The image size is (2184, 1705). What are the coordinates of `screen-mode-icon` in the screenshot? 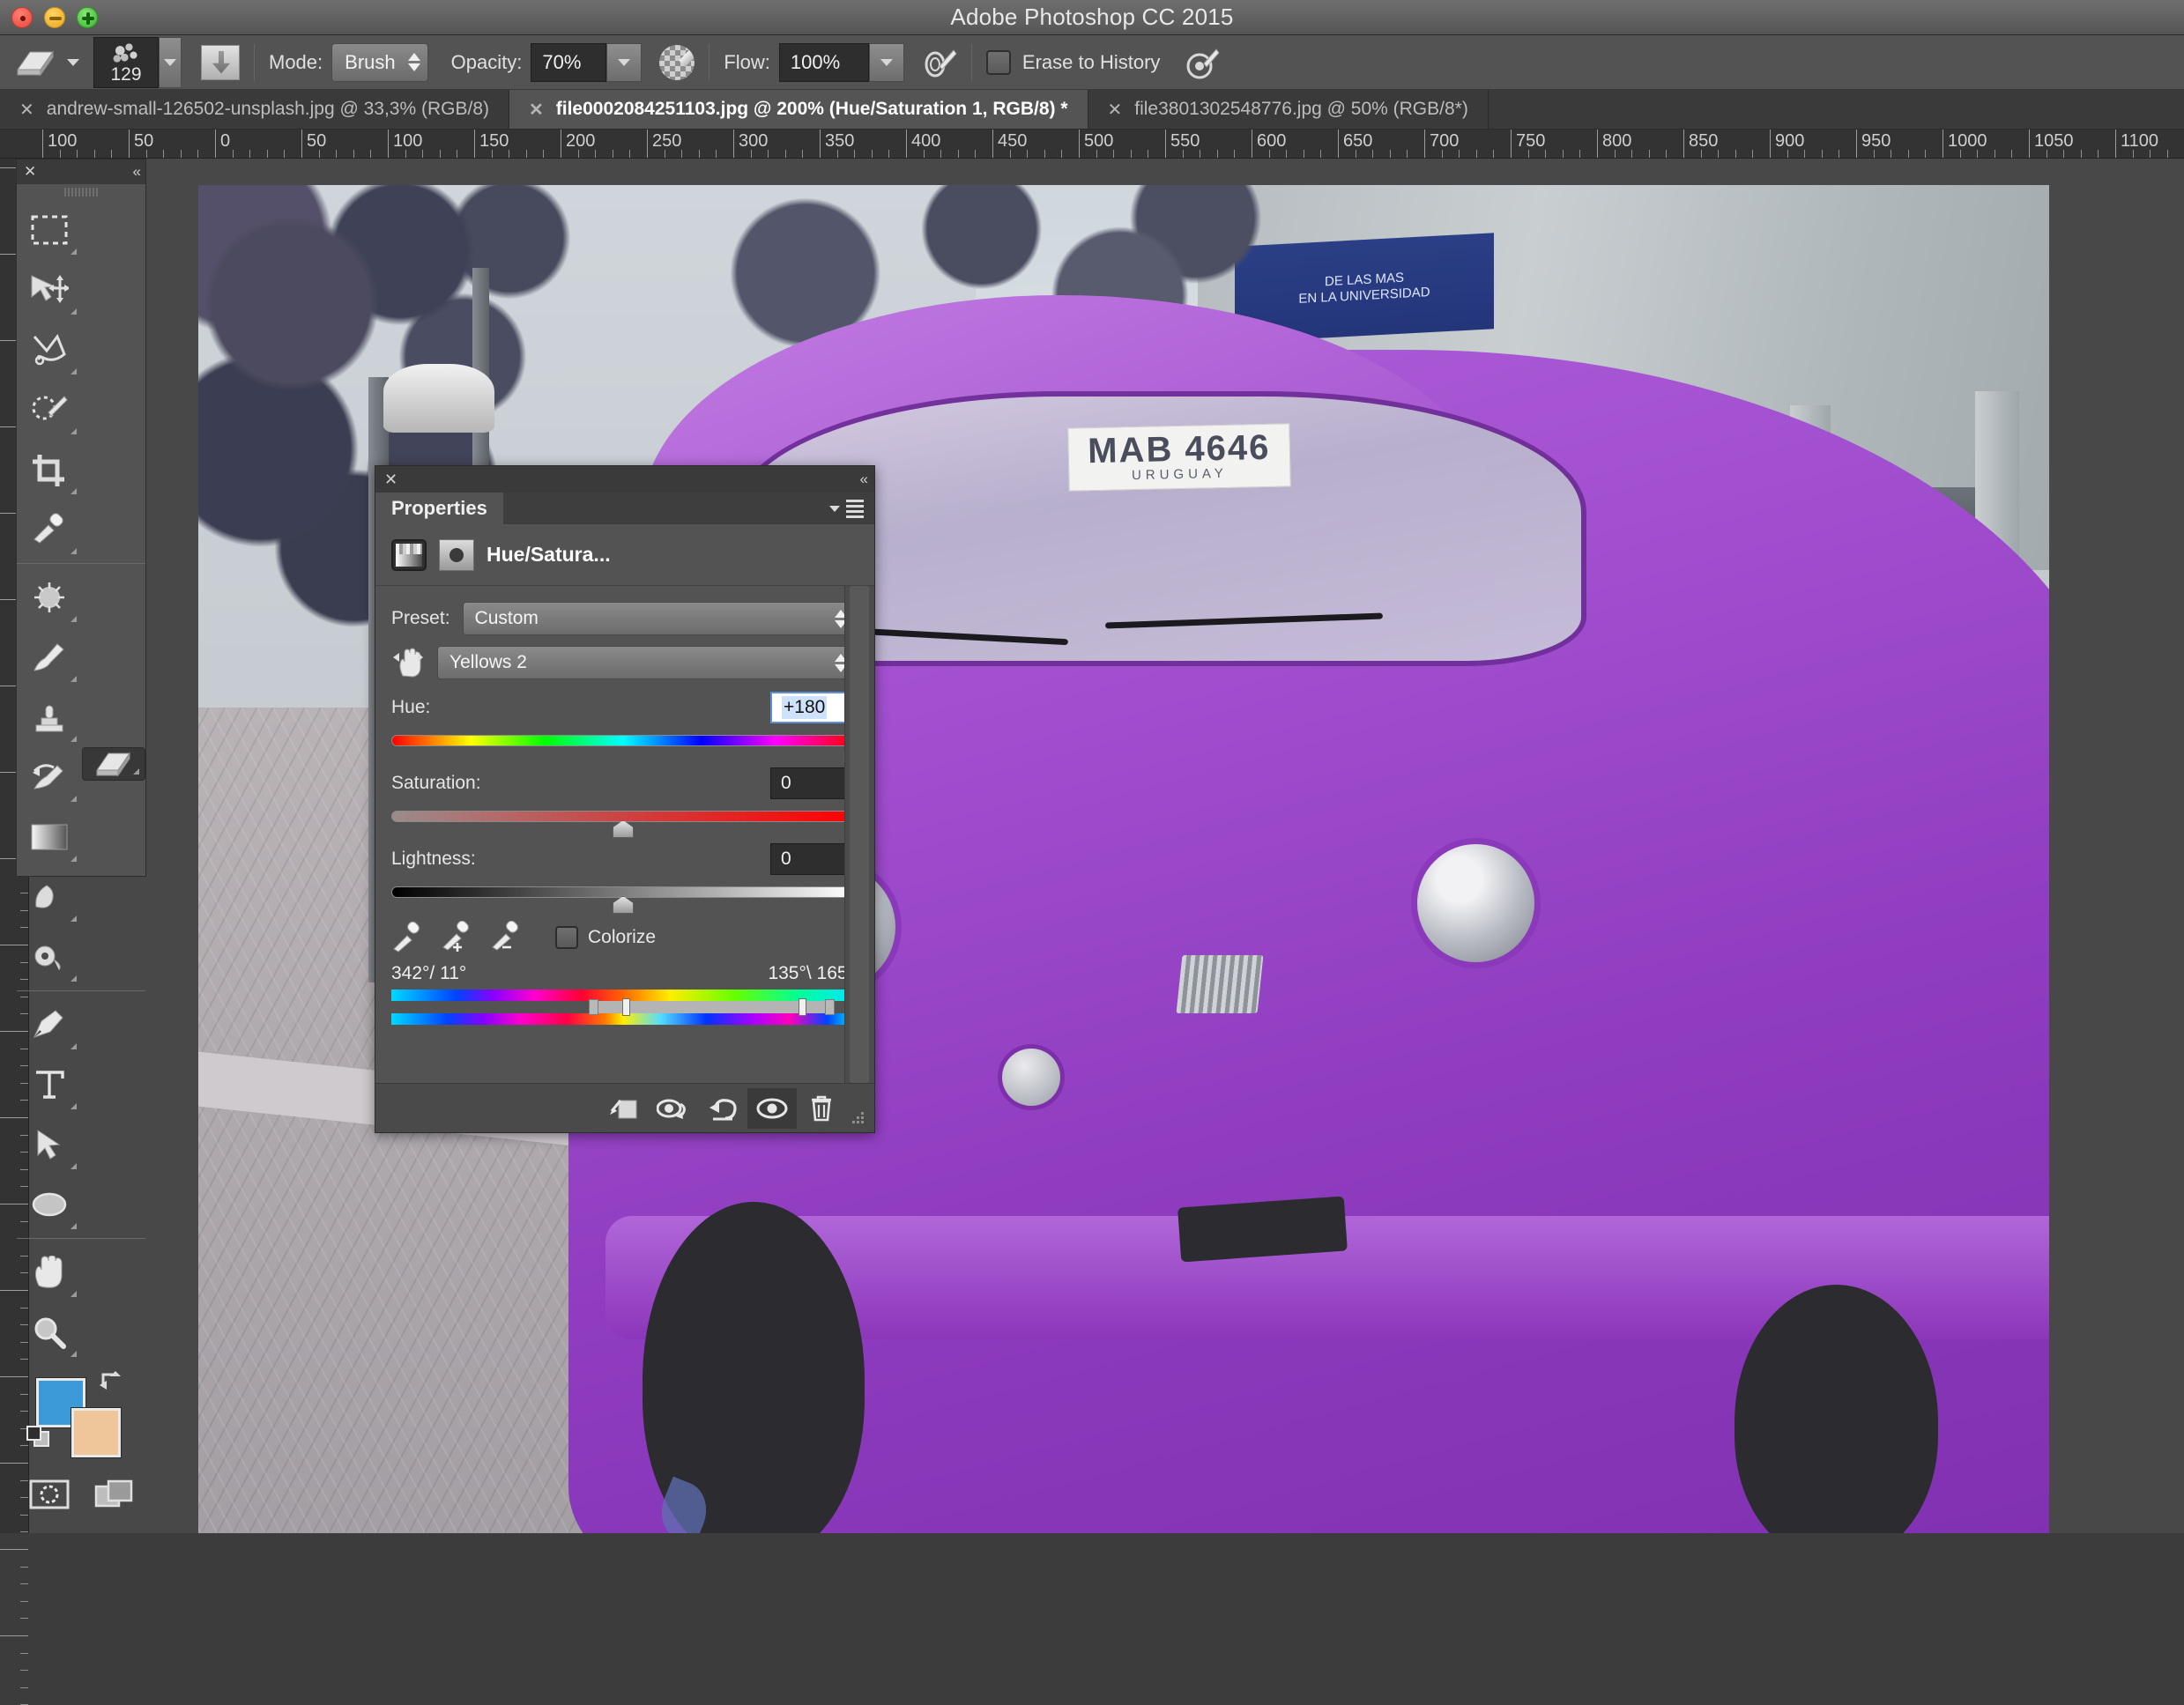 It's located at (114, 1495).